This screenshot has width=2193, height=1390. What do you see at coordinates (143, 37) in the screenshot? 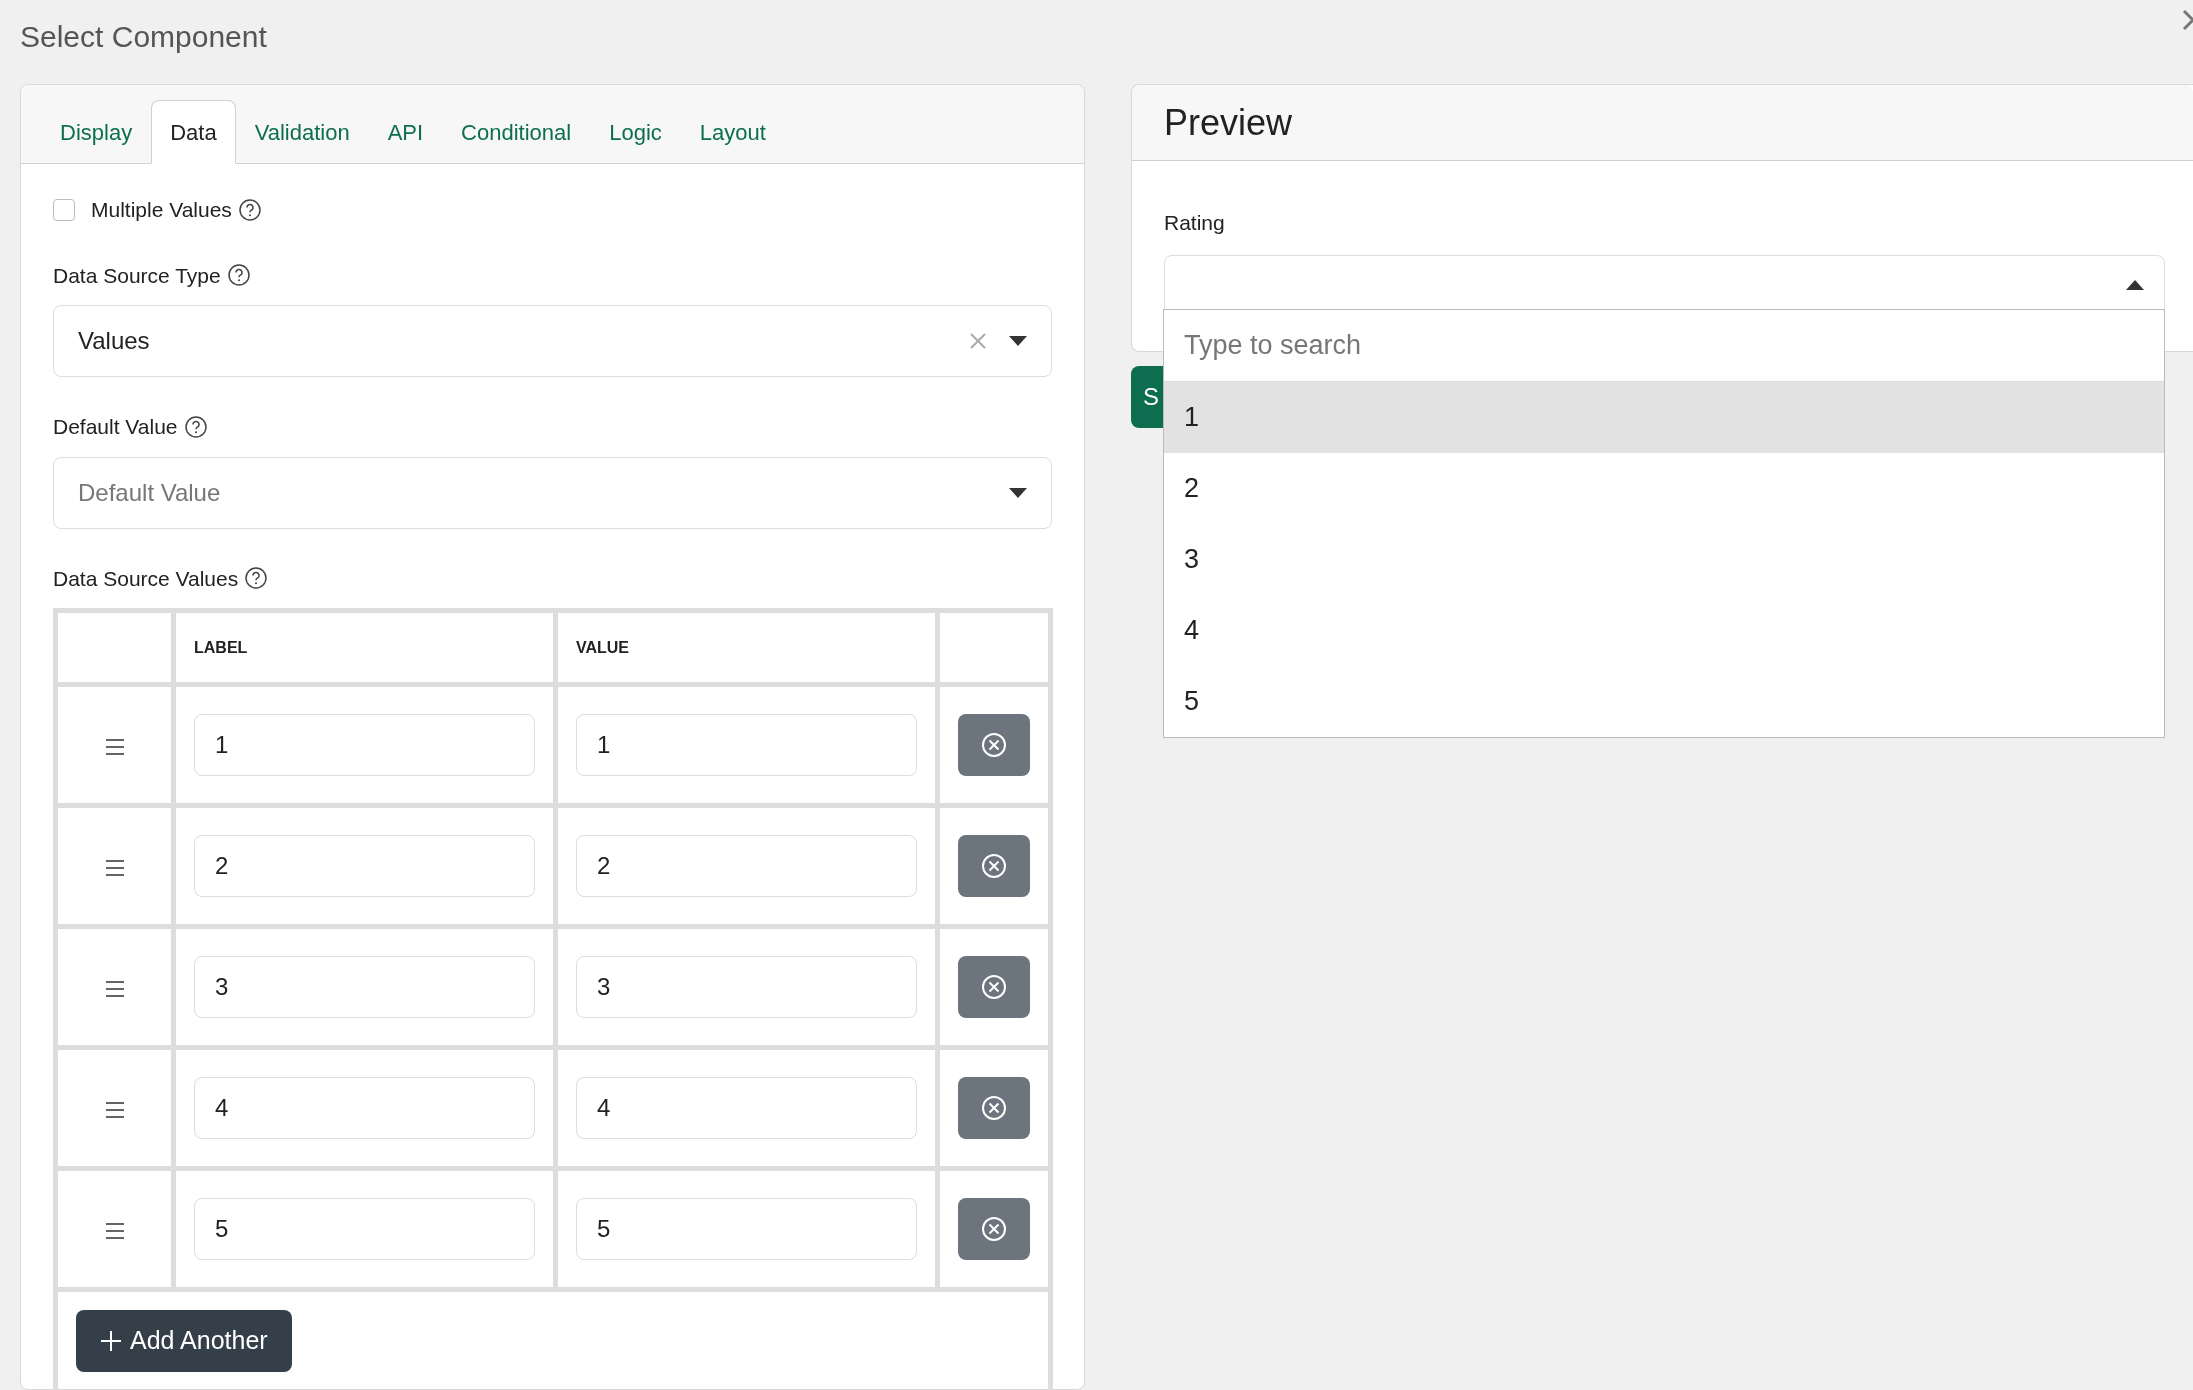
I see `dialog-title: Select Component` at bounding box center [143, 37].